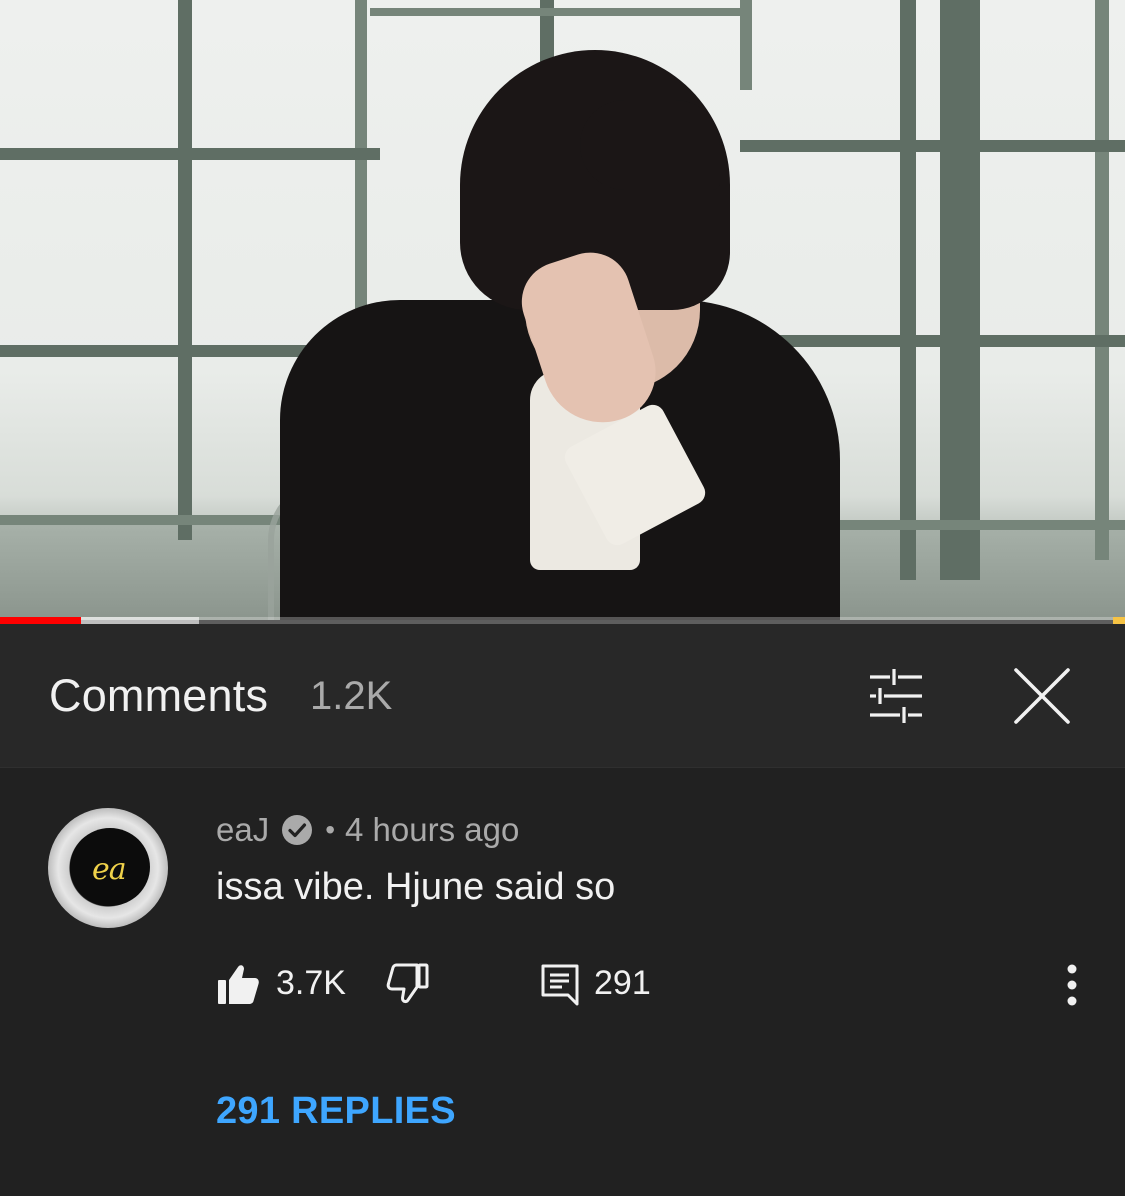 The height and width of the screenshot is (1196, 1125). Describe the element at coordinates (416, 887) in the screenshot. I see `comment-text: issa vibe. Hjune said so` at that location.